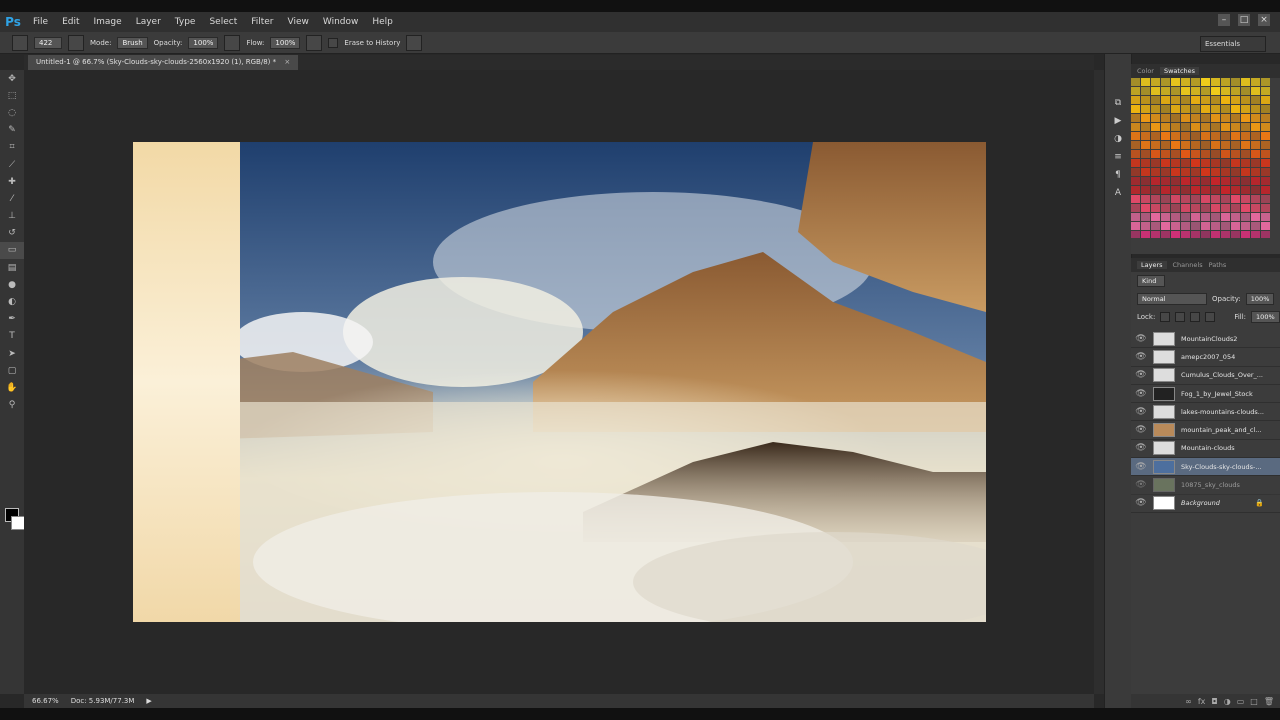 Image resolution: width=1280 pixels, height=720 pixels. What do you see at coordinates (1118, 103) in the screenshot?
I see `history-panel-icon: ⧉` at bounding box center [1118, 103].